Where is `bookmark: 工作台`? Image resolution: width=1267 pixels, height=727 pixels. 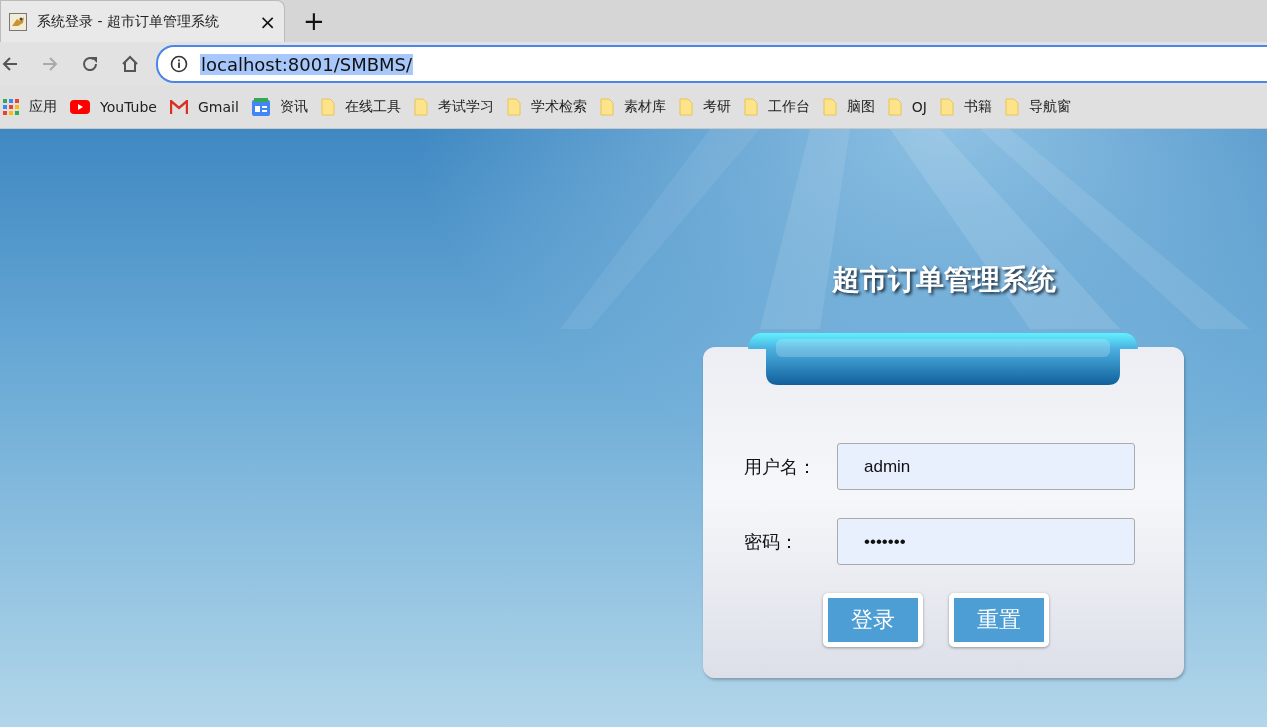
bookmark: 工作台 is located at coordinates (776, 107).